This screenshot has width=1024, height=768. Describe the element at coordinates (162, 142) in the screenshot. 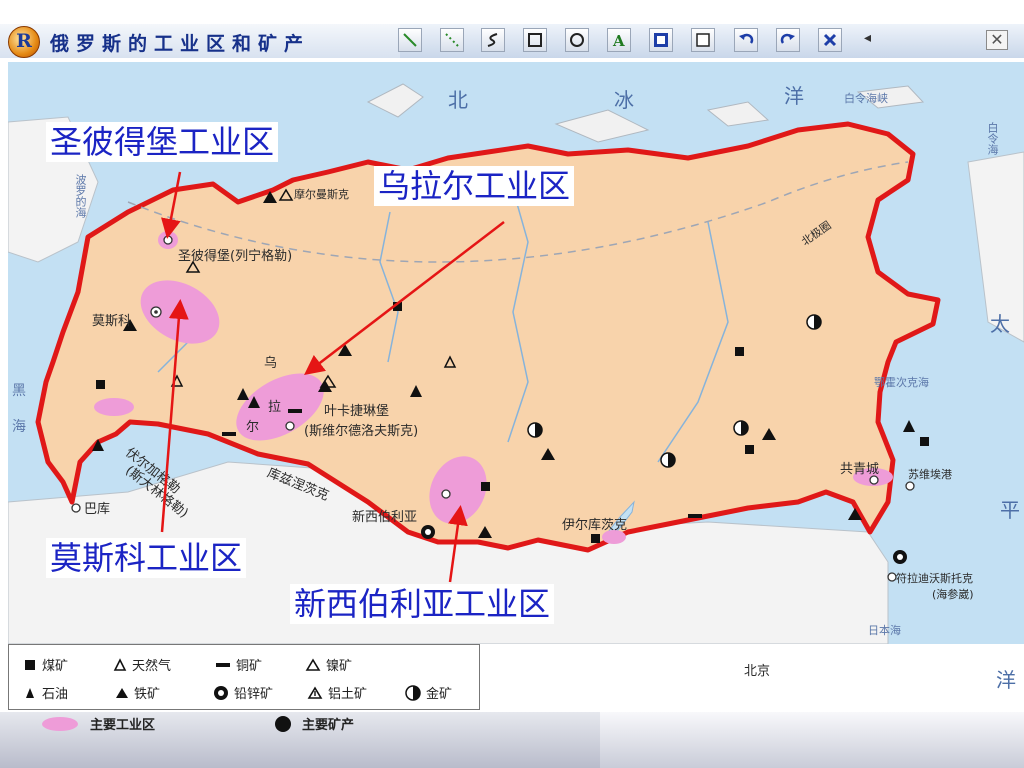

I see `annotation-st-petersburg: 圣彼得堡工业区` at that location.